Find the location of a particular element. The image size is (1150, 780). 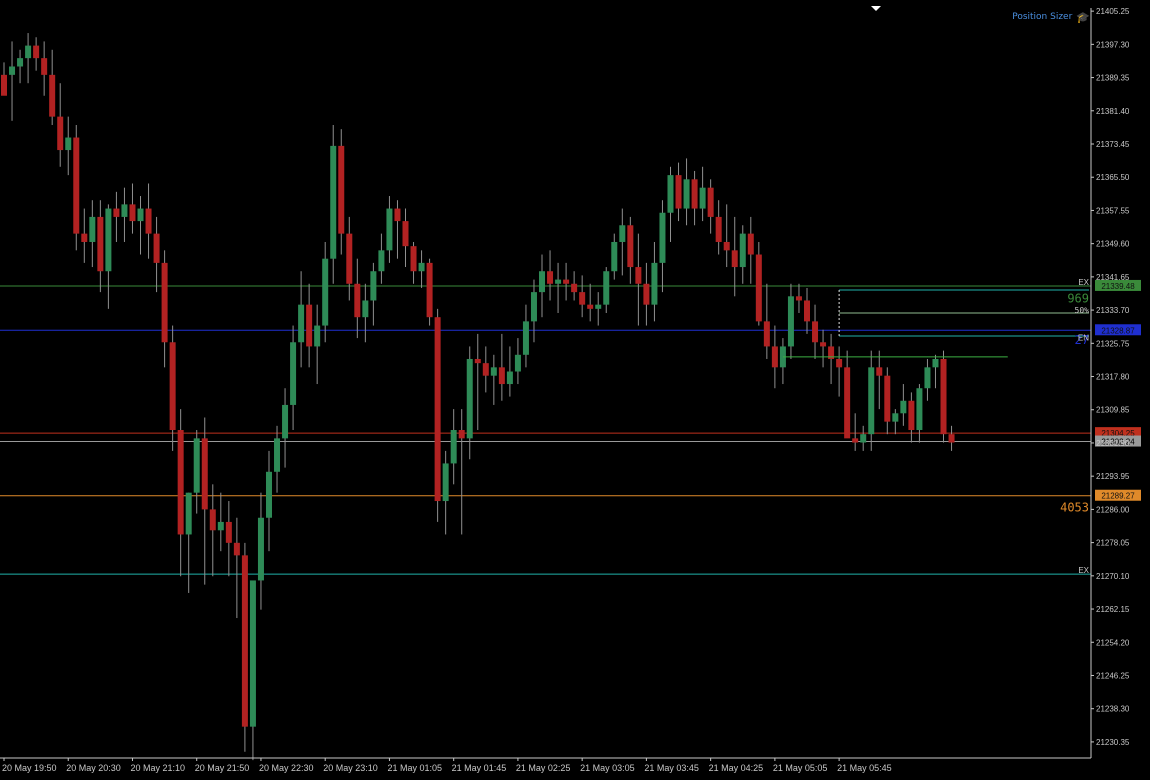

y-tick-label: 21301.90 is located at coordinates (1113, 443).